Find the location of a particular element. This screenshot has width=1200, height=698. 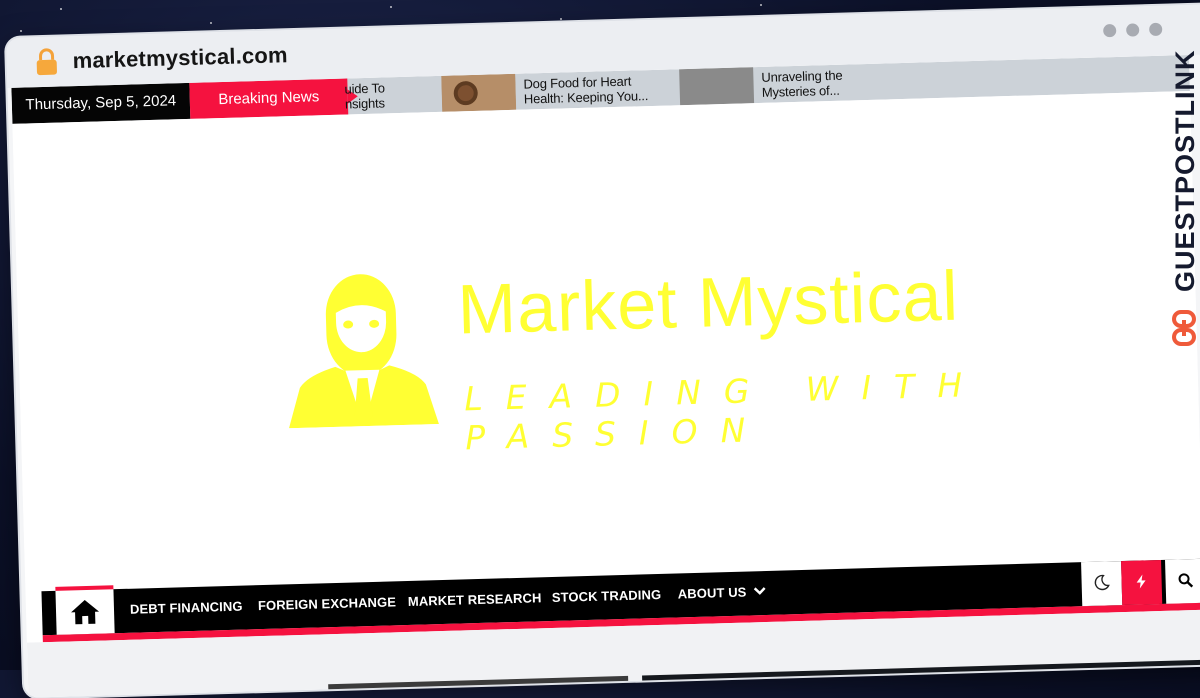

home-button is located at coordinates (85, 610).